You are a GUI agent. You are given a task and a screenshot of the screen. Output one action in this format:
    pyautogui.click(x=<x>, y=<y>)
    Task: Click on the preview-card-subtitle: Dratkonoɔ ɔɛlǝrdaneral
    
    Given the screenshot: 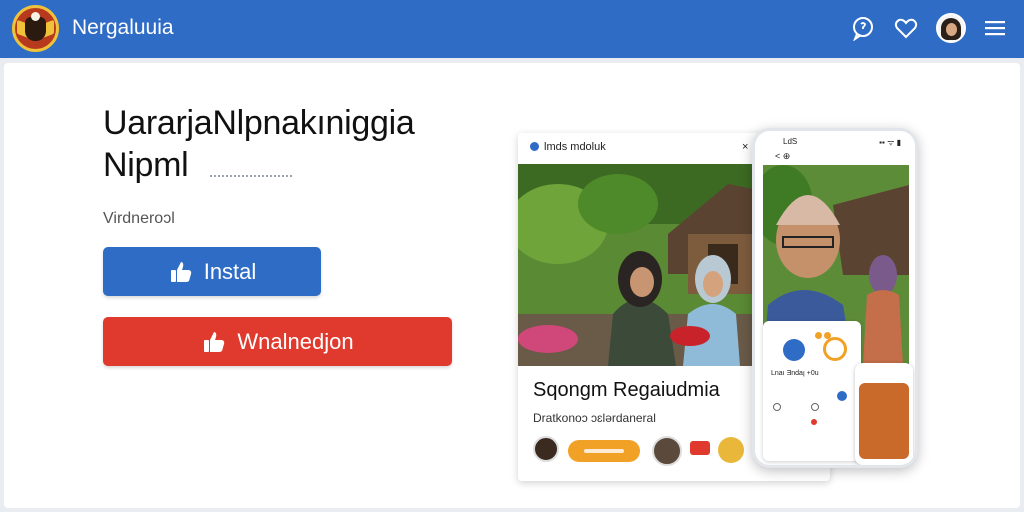 What is the action you would take?
    pyautogui.click(x=594, y=418)
    